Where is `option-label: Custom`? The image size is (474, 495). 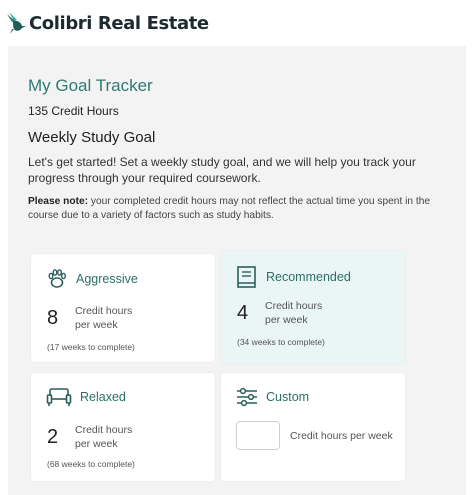 option-label: Custom is located at coordinates (288, 397).